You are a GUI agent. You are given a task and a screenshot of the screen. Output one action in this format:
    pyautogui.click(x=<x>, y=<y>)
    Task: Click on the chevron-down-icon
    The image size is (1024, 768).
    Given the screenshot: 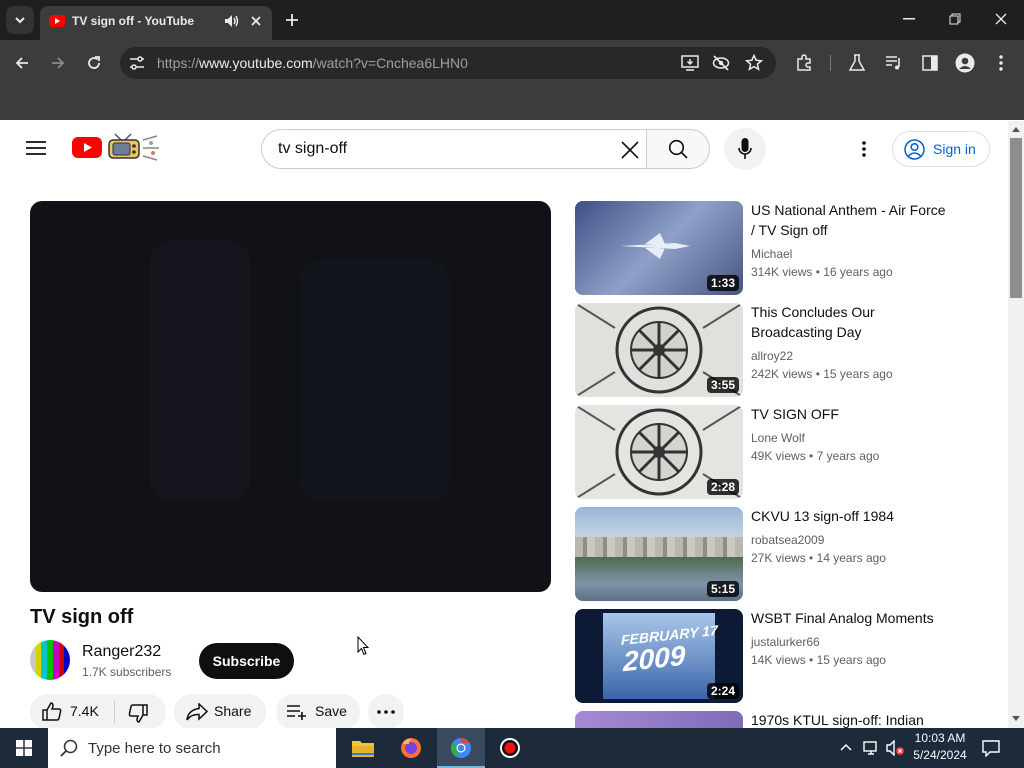 What is the action you would take?
    pyautogui.click(x=20, y=20)
    